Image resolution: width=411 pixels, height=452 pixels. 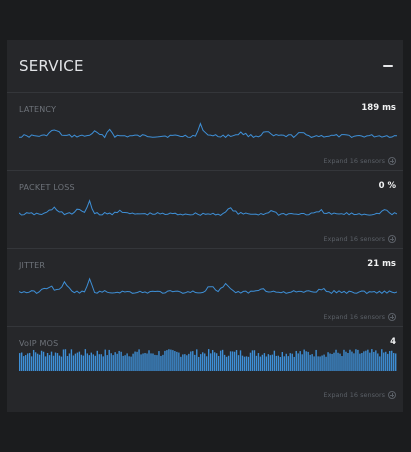 What do you see at coordinates (392, 317) in the screenshot?
I see `plus-circle-icon` at bounding box center [392, 317].